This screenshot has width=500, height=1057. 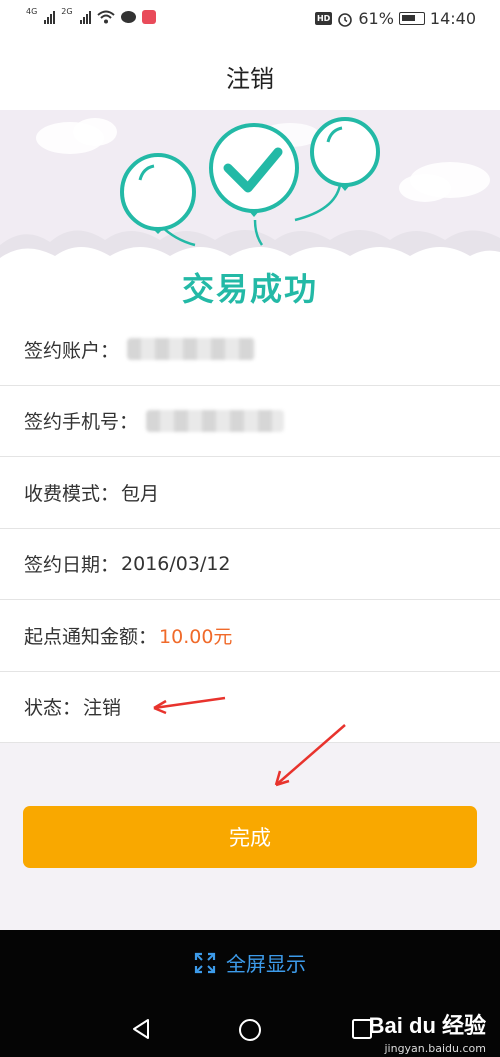 What do you see at coordinates (141, 1029) in the screenshot?
I see `back-icon` at bounding box center [141, 1029].